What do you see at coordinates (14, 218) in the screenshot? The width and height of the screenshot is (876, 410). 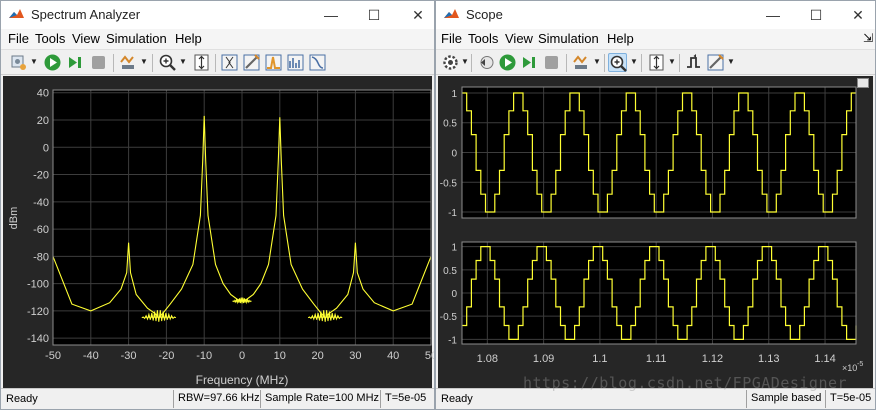 I see `y-axis-label: dBm` at bounding box center [14, 218].